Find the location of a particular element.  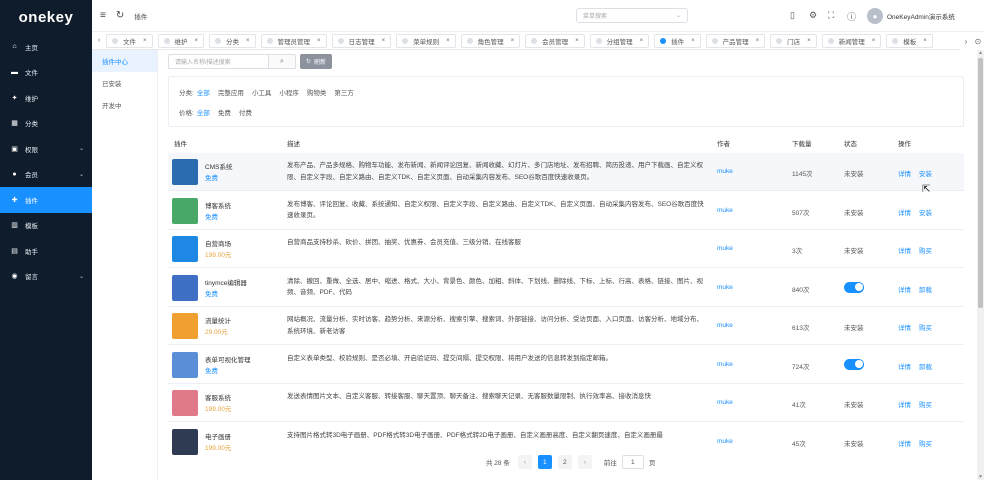

tab-item: 菜单规则 × is located at coordinates (426, 40).